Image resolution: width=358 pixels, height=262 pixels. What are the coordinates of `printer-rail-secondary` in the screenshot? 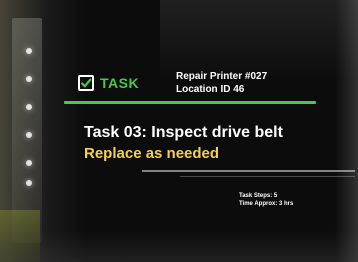 It's located at (267, 176).